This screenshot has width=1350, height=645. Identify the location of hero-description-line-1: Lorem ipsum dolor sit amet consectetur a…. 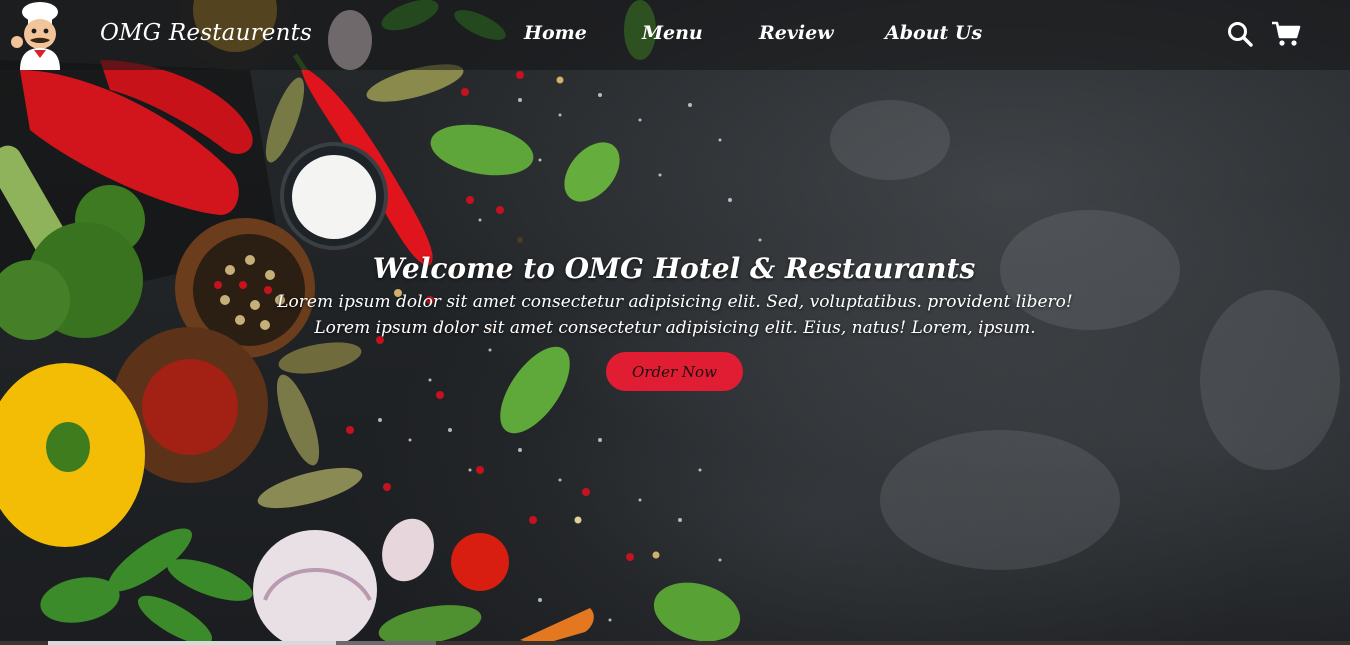
(675, 302).